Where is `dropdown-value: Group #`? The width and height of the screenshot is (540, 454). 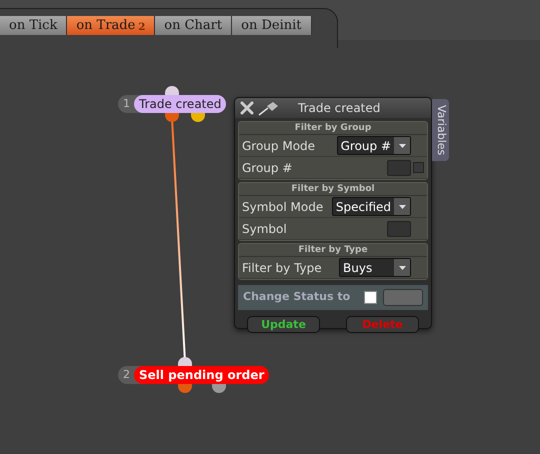 dropdown-value: Group # is located at coordinates (366, 146).